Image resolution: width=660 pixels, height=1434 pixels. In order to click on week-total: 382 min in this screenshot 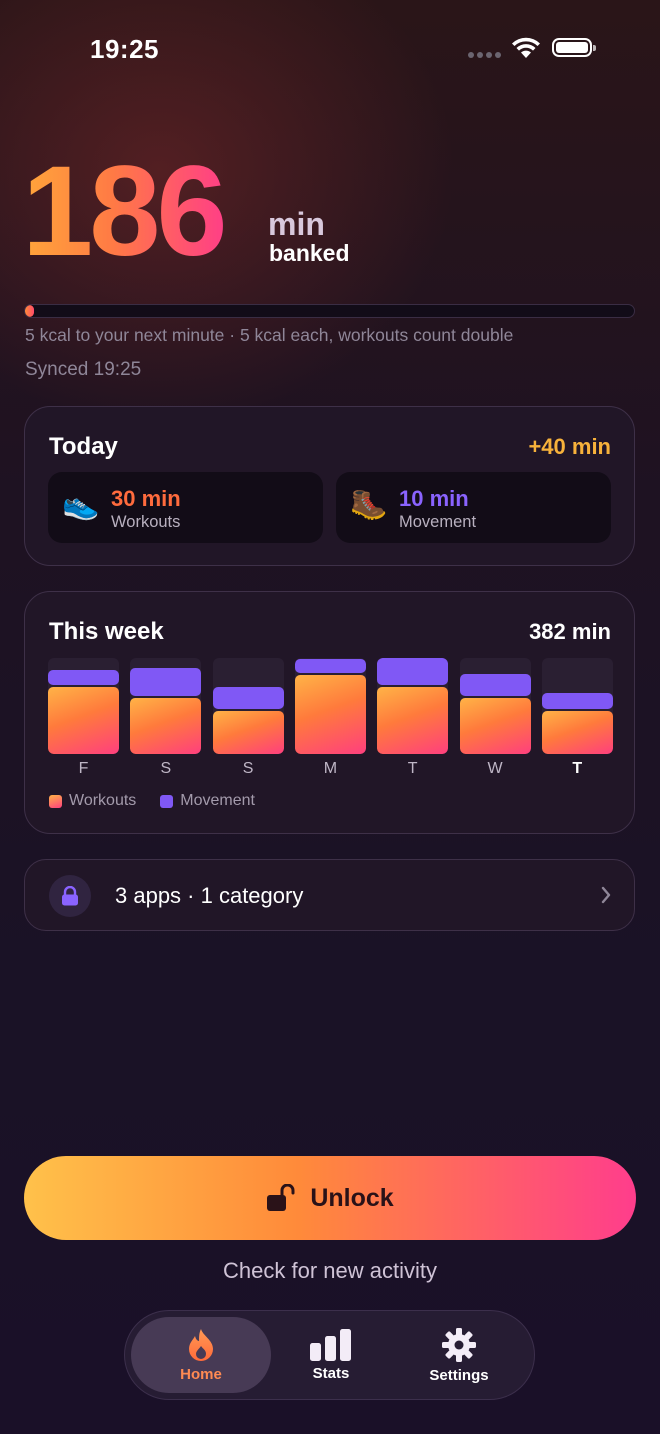, I will do `click(570, 631)`.